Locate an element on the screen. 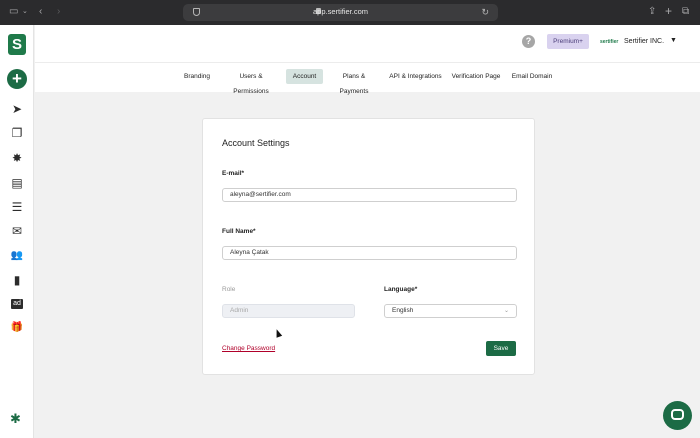 The image size is (700, 438). language-label: Language* is located at coordinates (401, 289).